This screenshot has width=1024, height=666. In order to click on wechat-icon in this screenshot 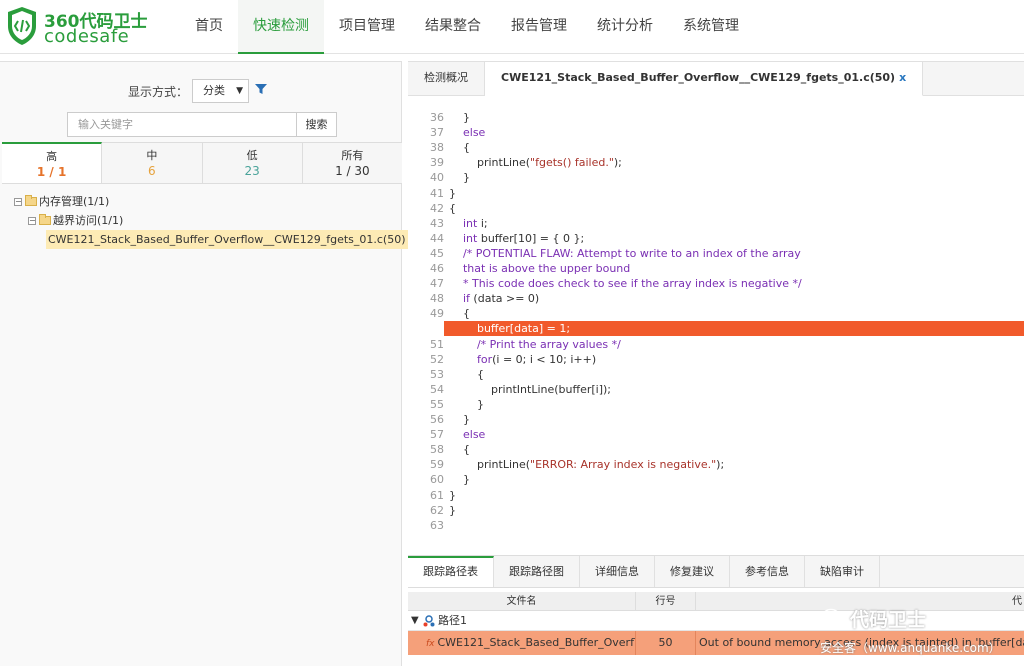, I will do `click(834, 617)`.